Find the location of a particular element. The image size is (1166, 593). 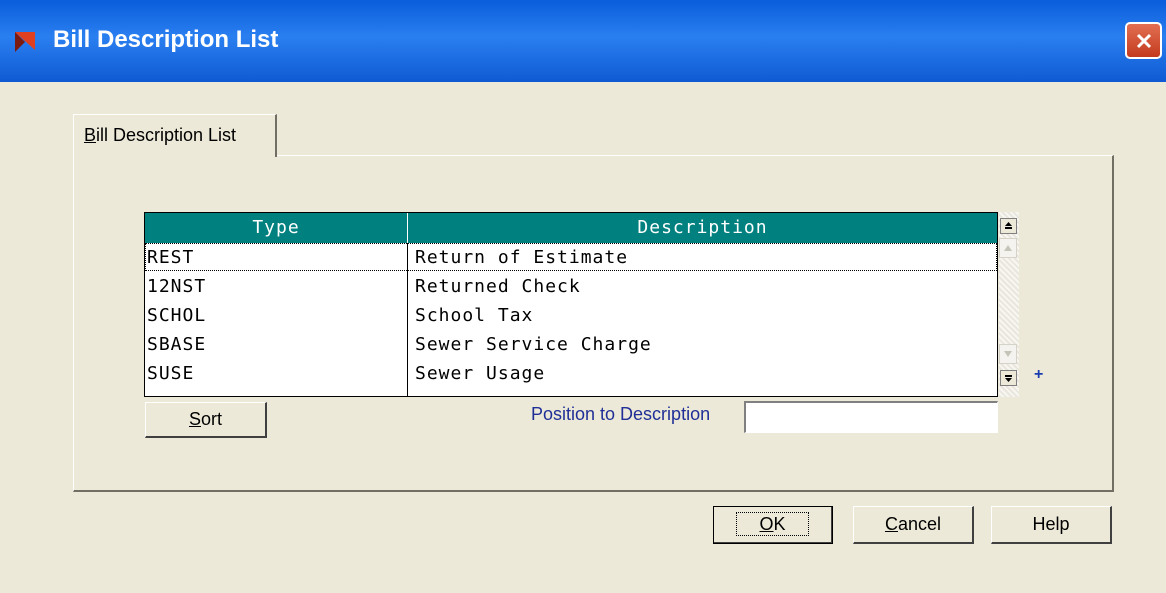

scroll-top-button is located at coordinates (1008, 226).